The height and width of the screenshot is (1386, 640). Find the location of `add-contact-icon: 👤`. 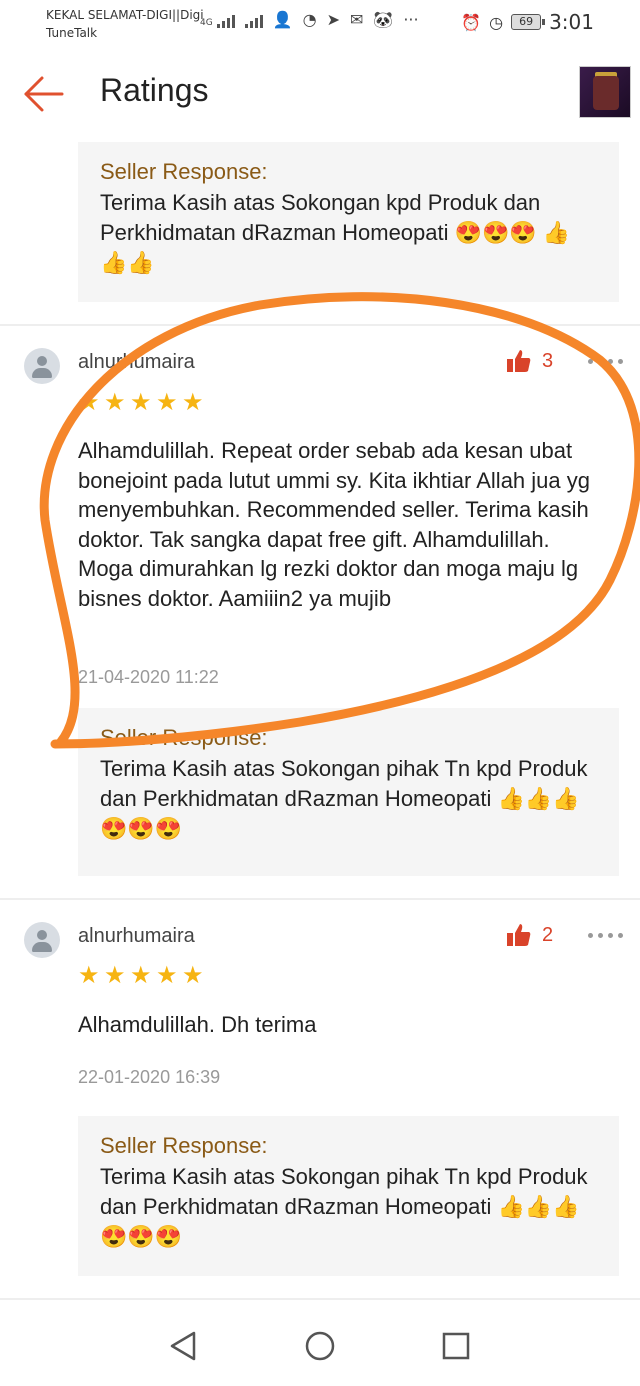

add-contact-icon: 👤 is located at coordinates (282, 19).